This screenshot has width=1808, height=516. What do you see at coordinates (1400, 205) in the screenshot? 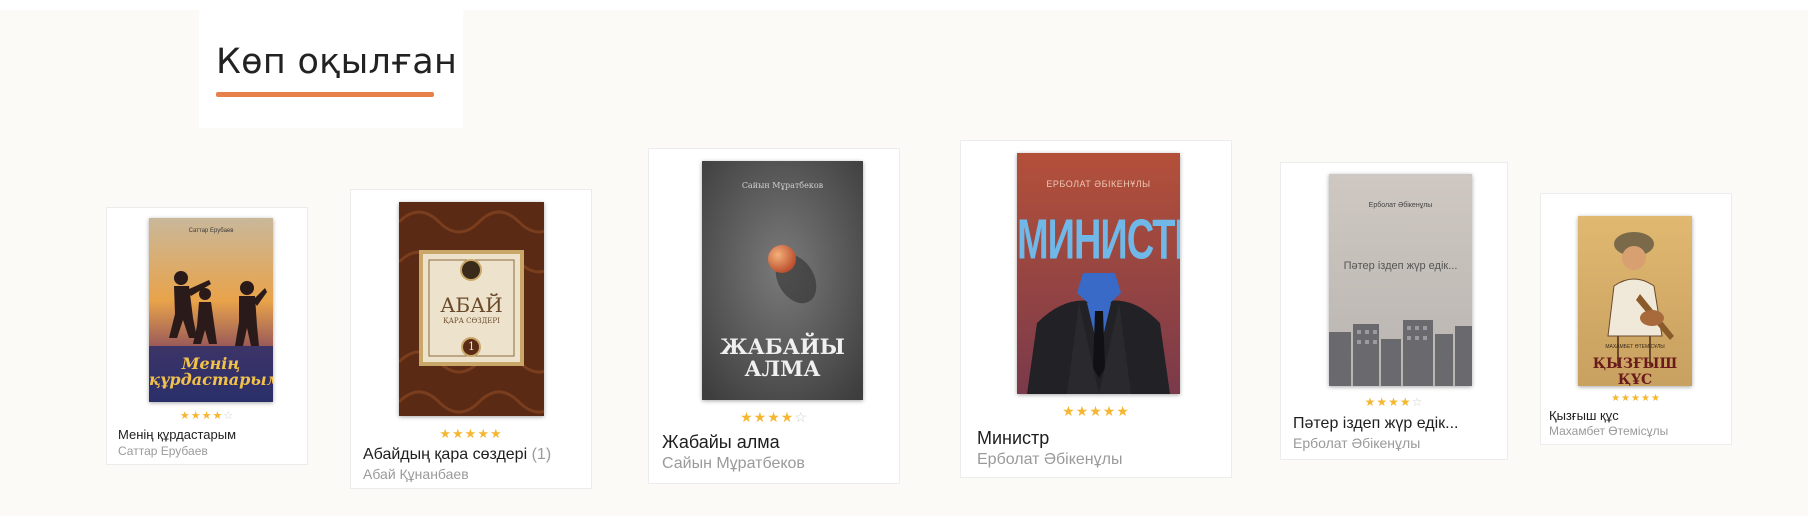
I see `cover-author: Ерболат Әбікенұлы` at bounding box center [1400, 205].